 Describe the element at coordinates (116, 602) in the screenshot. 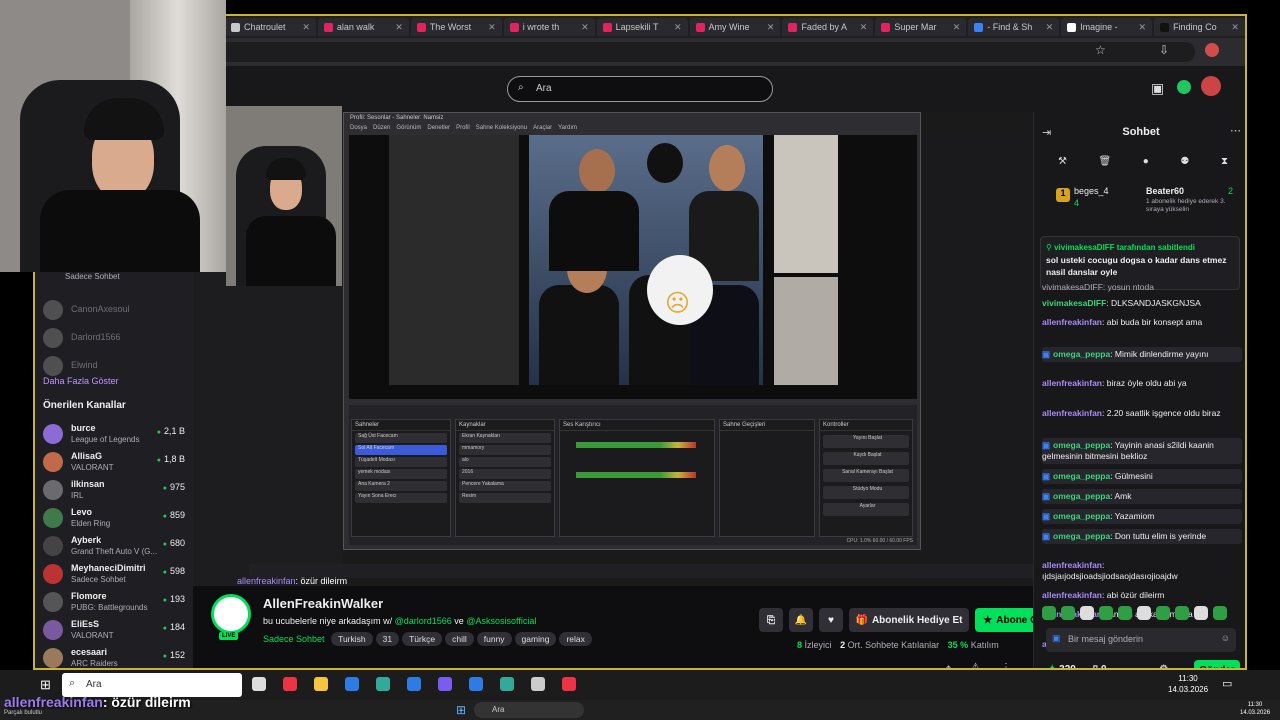

I see `sidebar-channel: Flomore PUBG: Battlegrounds 193` at that location.